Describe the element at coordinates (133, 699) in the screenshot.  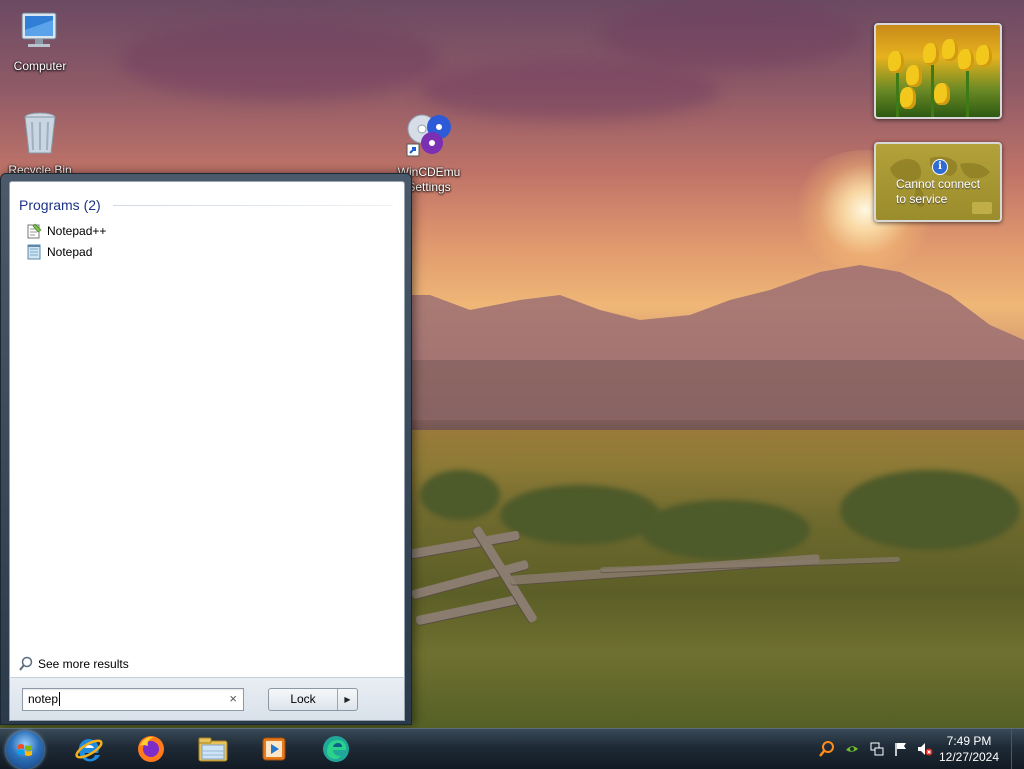
I see `search-input: notep ×` at that location.